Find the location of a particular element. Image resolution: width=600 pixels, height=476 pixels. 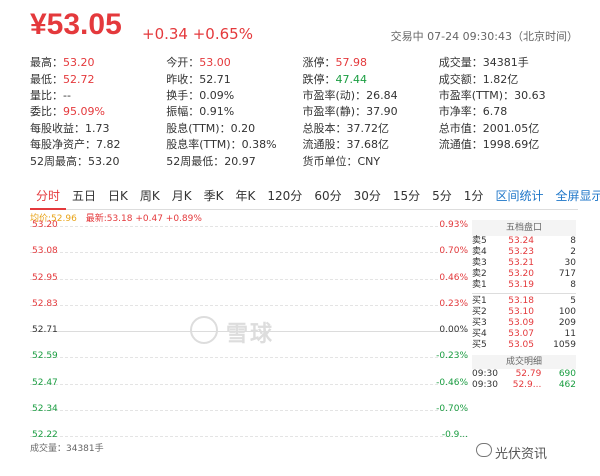

stats-row: 委比：95.09% 振幅：0.91% 市盈率(静)：37.90 市净率：6.78 is located at coordinates (302, 111).